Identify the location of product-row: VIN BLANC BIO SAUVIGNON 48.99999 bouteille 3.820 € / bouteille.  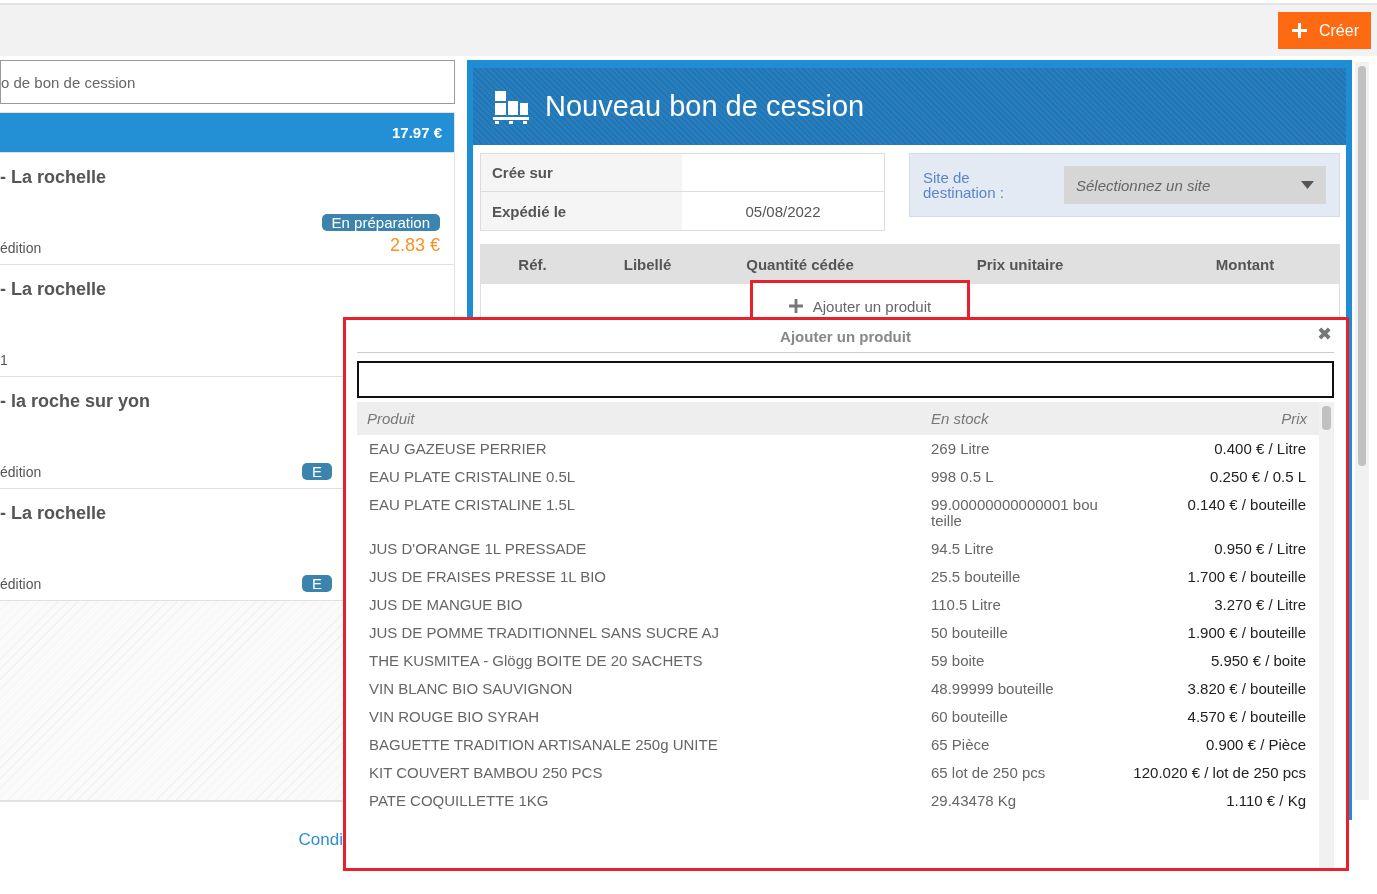
(838, 689).